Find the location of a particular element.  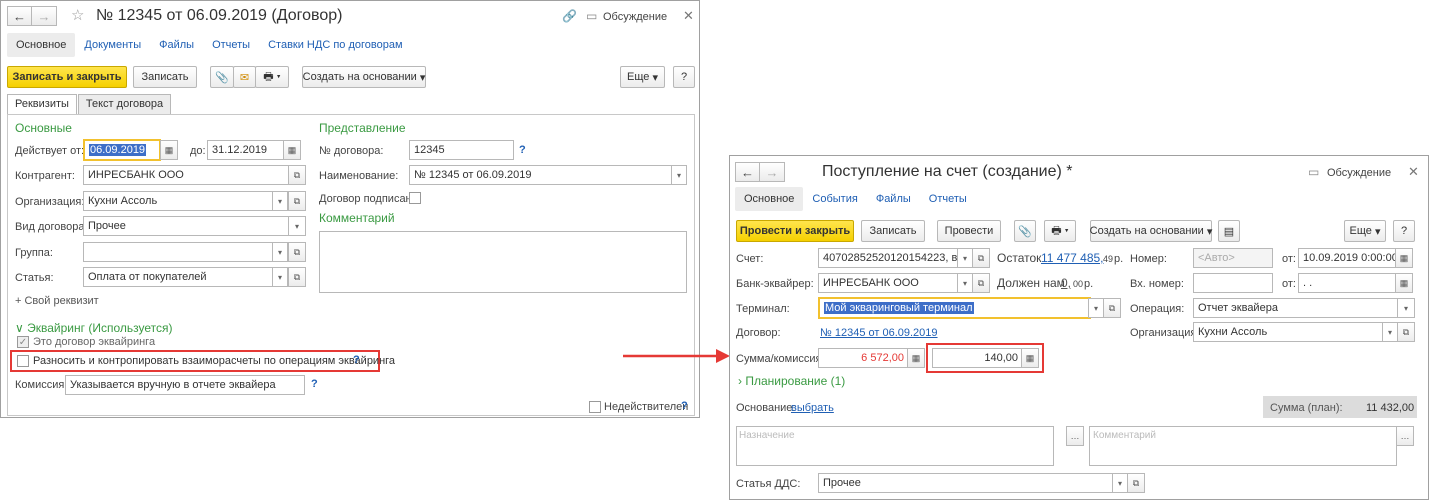

dds-field: Прочее is located at coordinates (965, 483).